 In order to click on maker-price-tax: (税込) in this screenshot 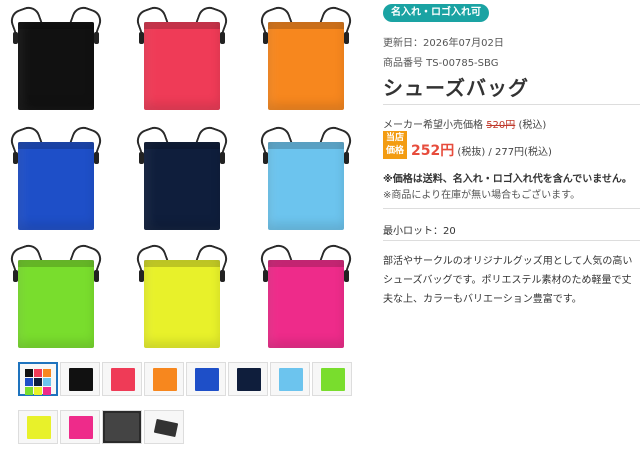, I will do `click(532, 125)`.